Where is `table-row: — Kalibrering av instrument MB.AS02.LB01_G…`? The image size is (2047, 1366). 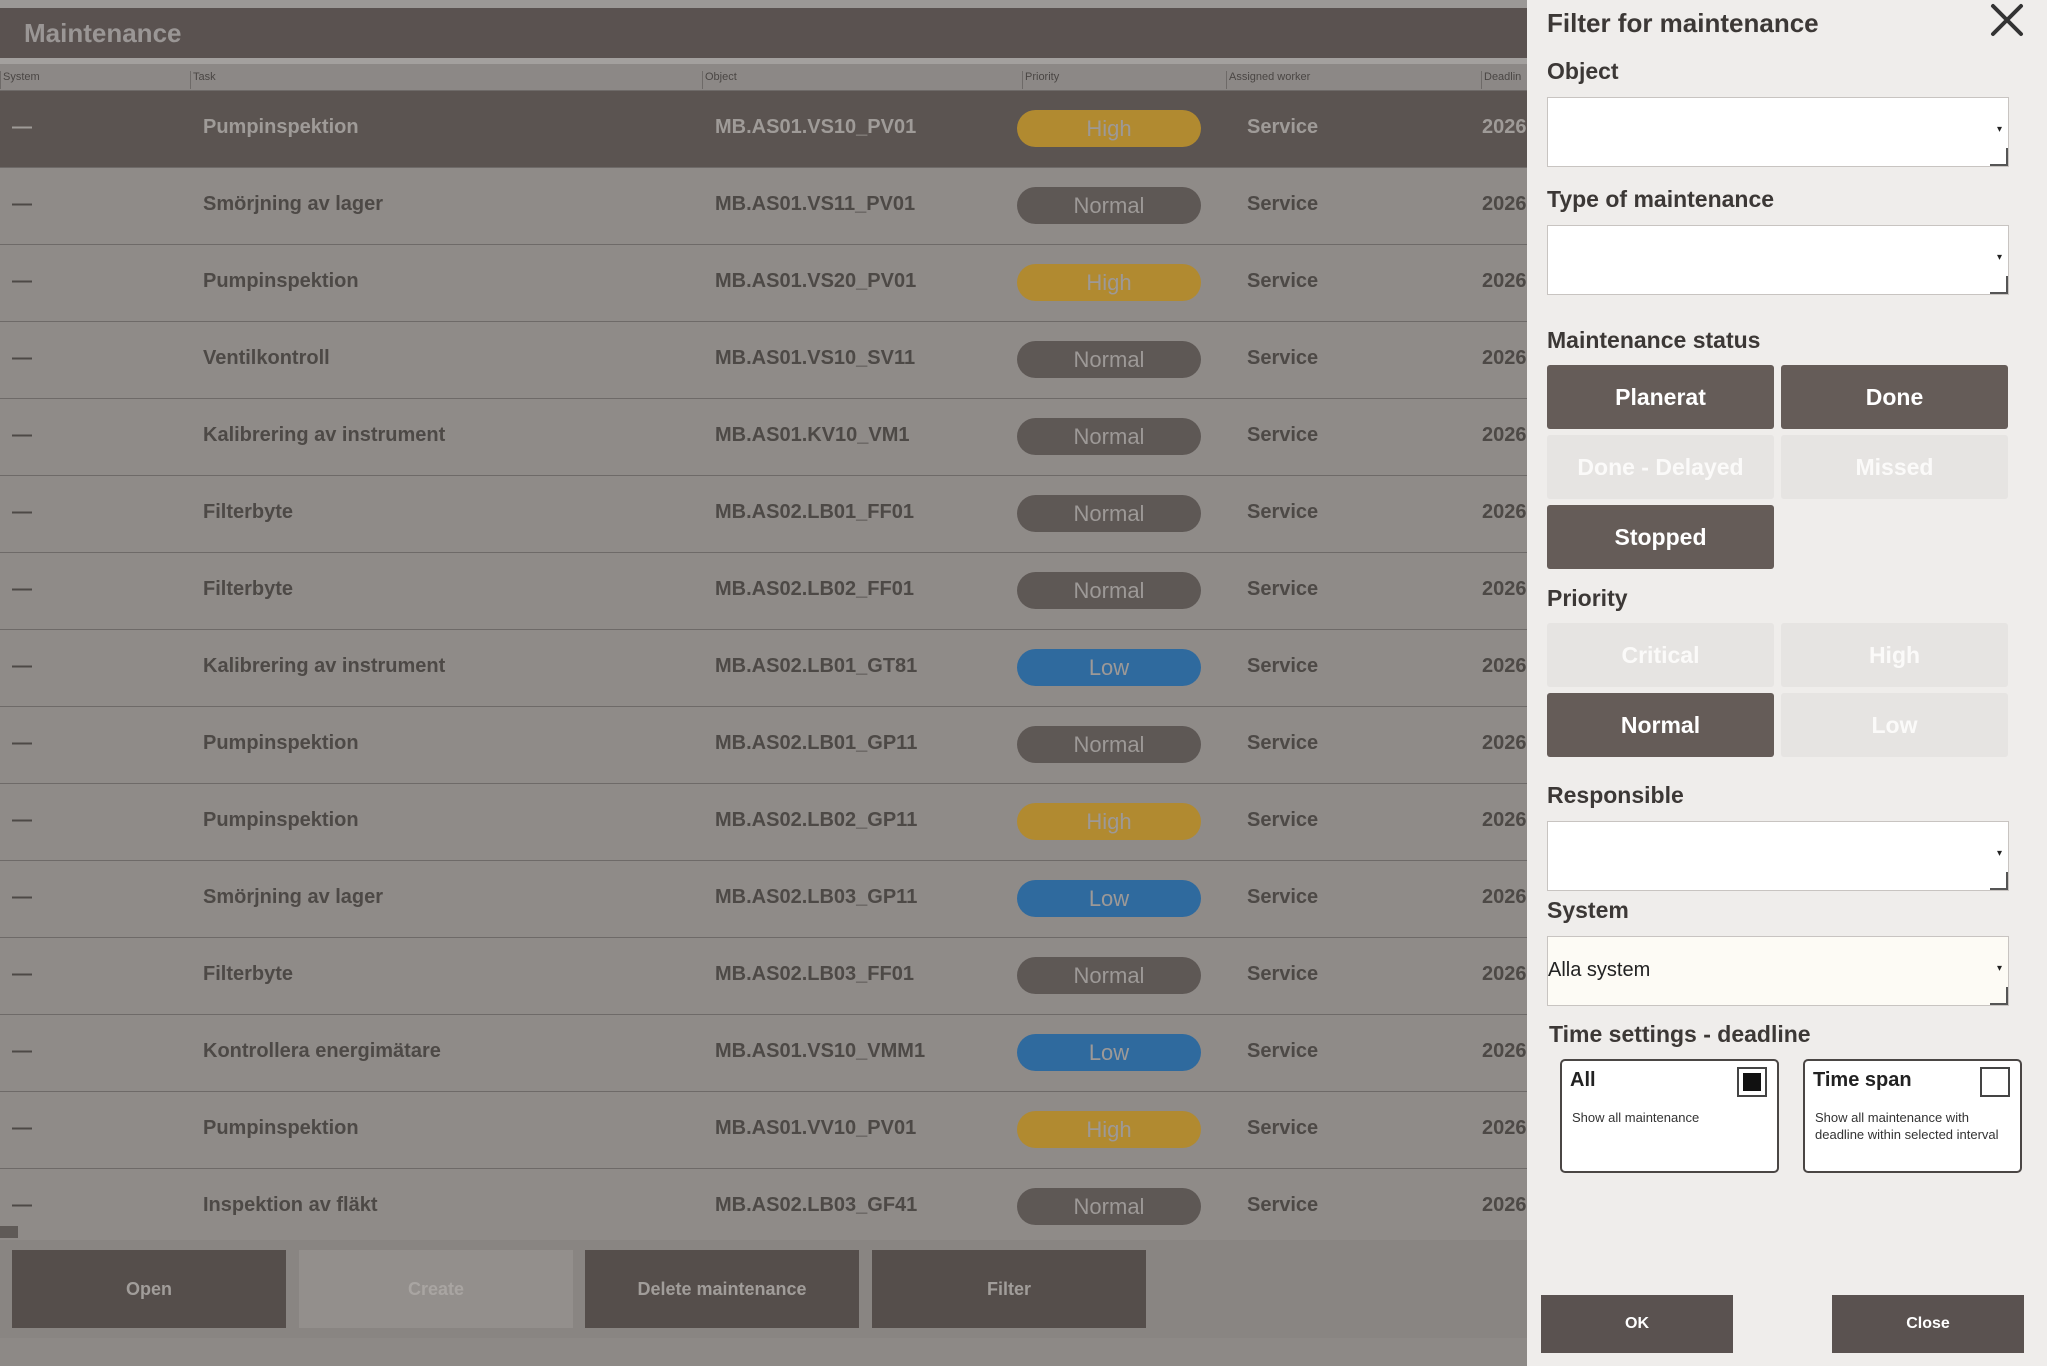
table-row: — Kalibrering av instrument MB.AS02.LB01_G… is located at coordinates (763, 668).